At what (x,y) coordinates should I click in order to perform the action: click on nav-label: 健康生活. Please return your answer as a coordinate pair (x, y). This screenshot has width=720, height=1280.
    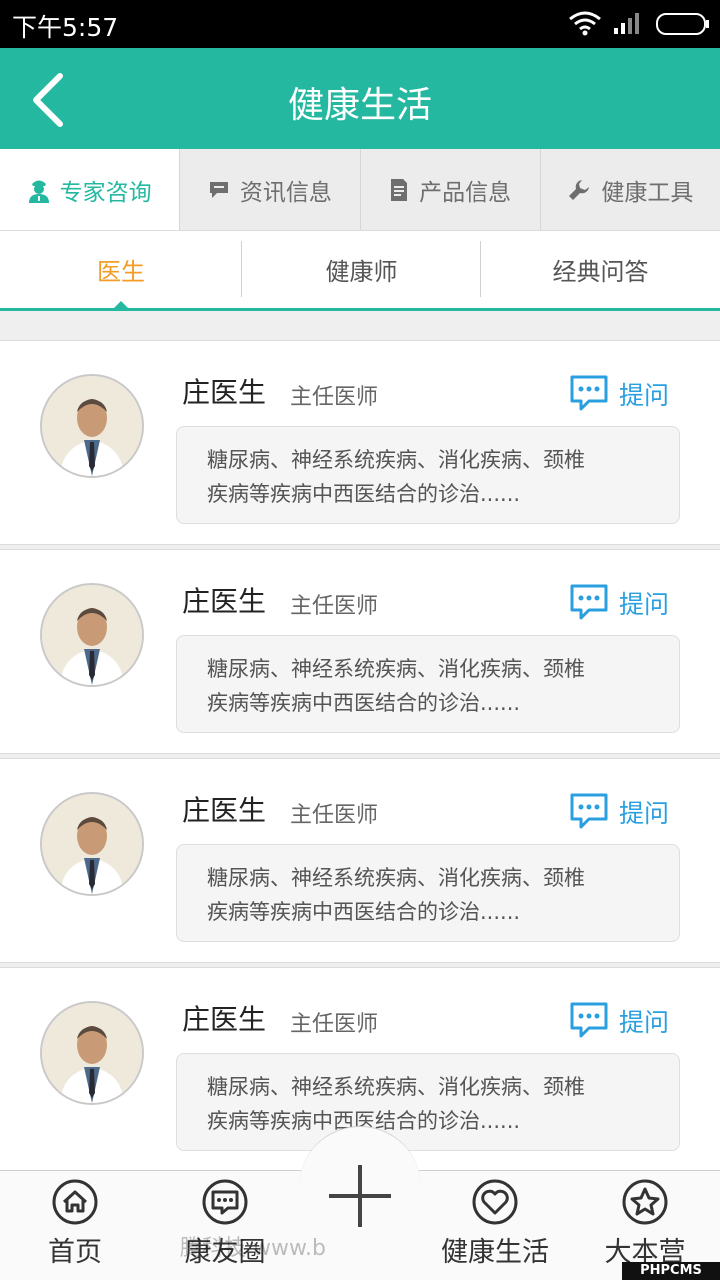
    Looking at the image, I should click on (495, 1252).